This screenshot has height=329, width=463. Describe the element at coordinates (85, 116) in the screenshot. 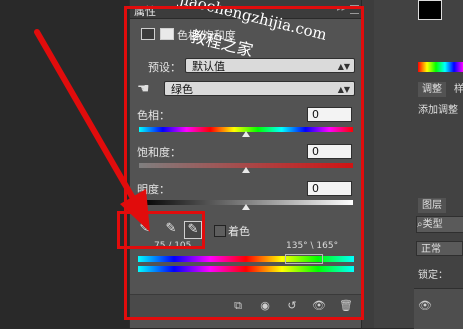

I see `red-arrow-shaft` at that location.